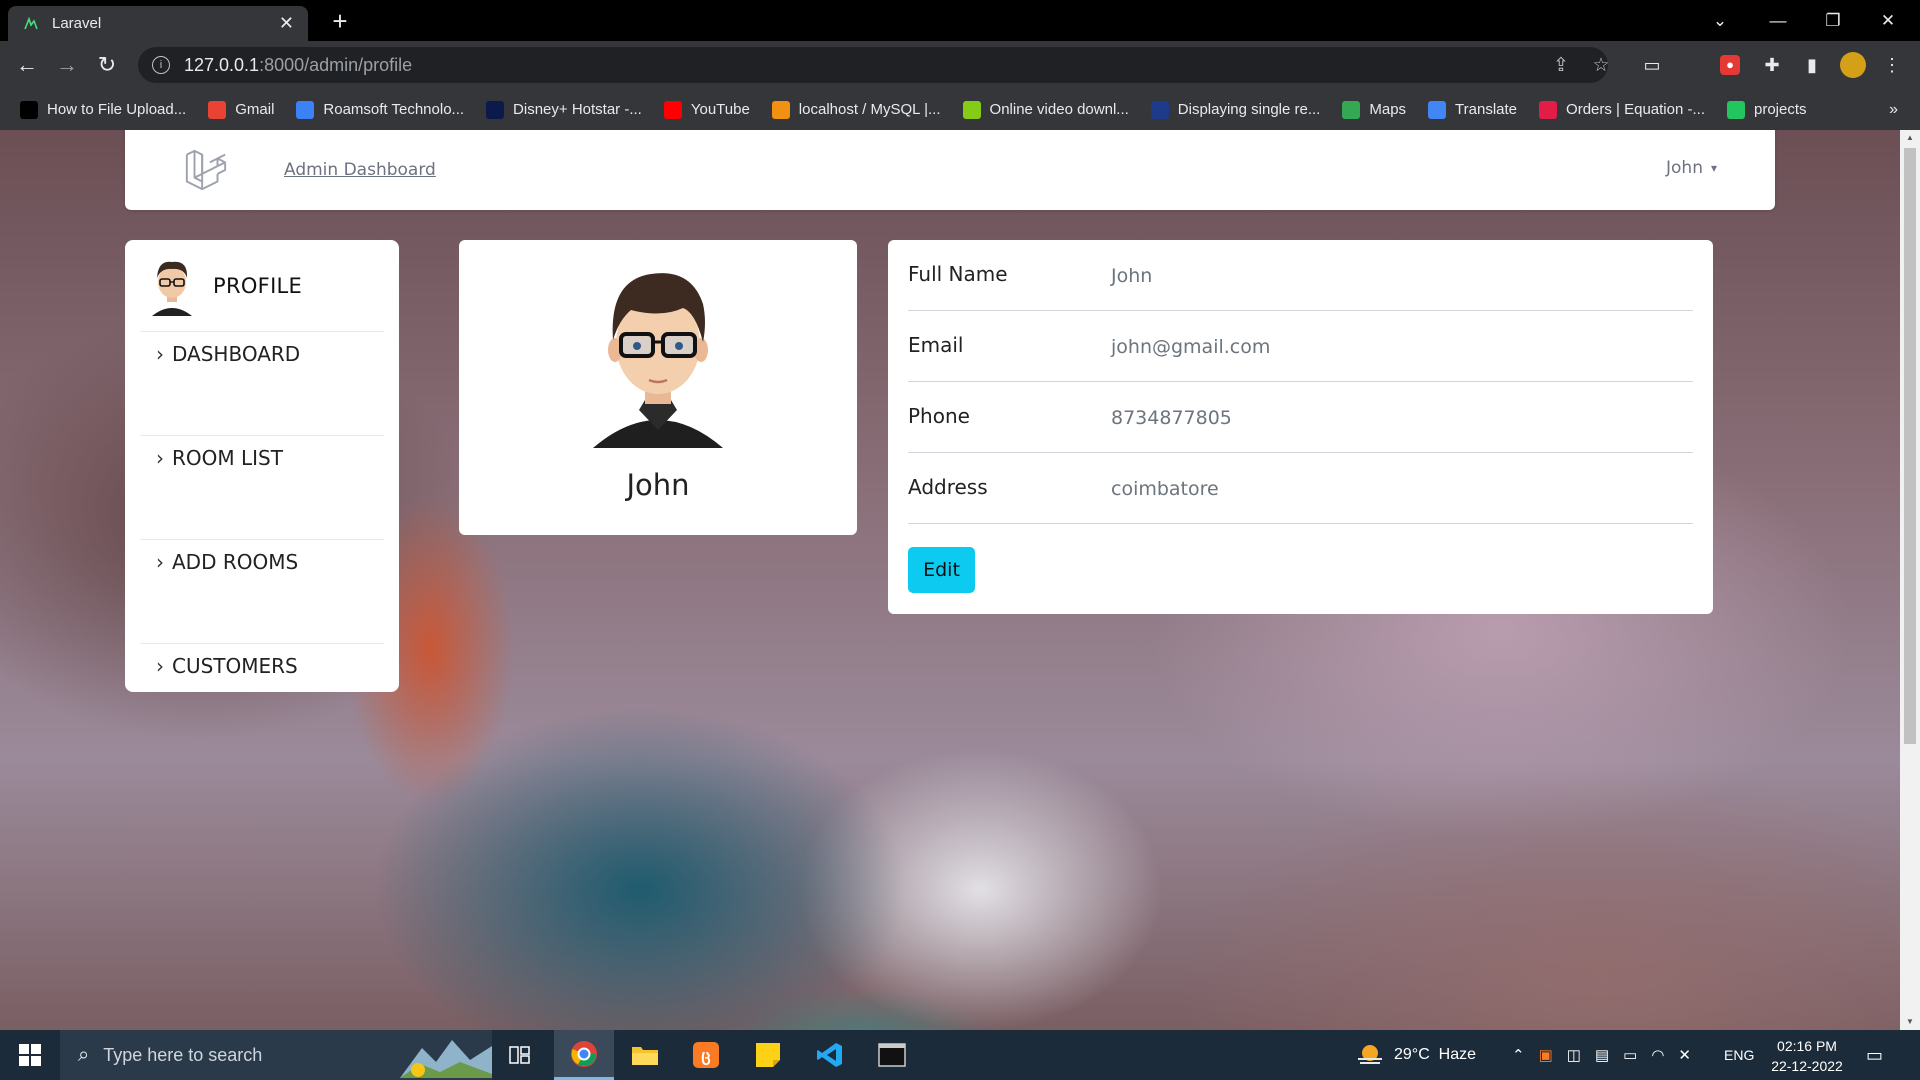  I want to click on weather-widget: 29°C Haze, so click(1416, 1055).